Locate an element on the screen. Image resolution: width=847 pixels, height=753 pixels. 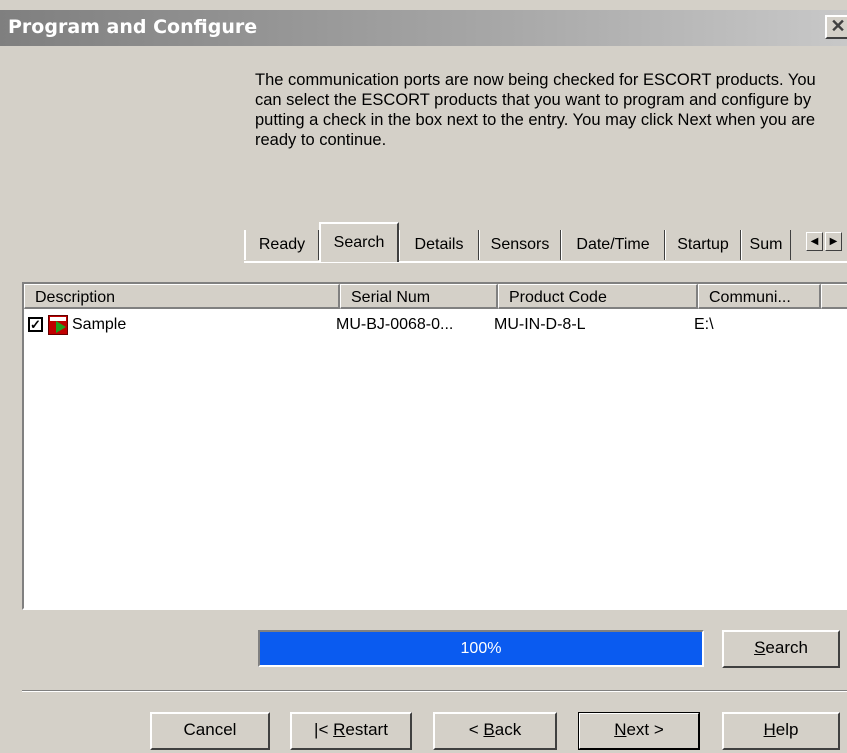
tab-details: Details is located at coordinates (439, 245).